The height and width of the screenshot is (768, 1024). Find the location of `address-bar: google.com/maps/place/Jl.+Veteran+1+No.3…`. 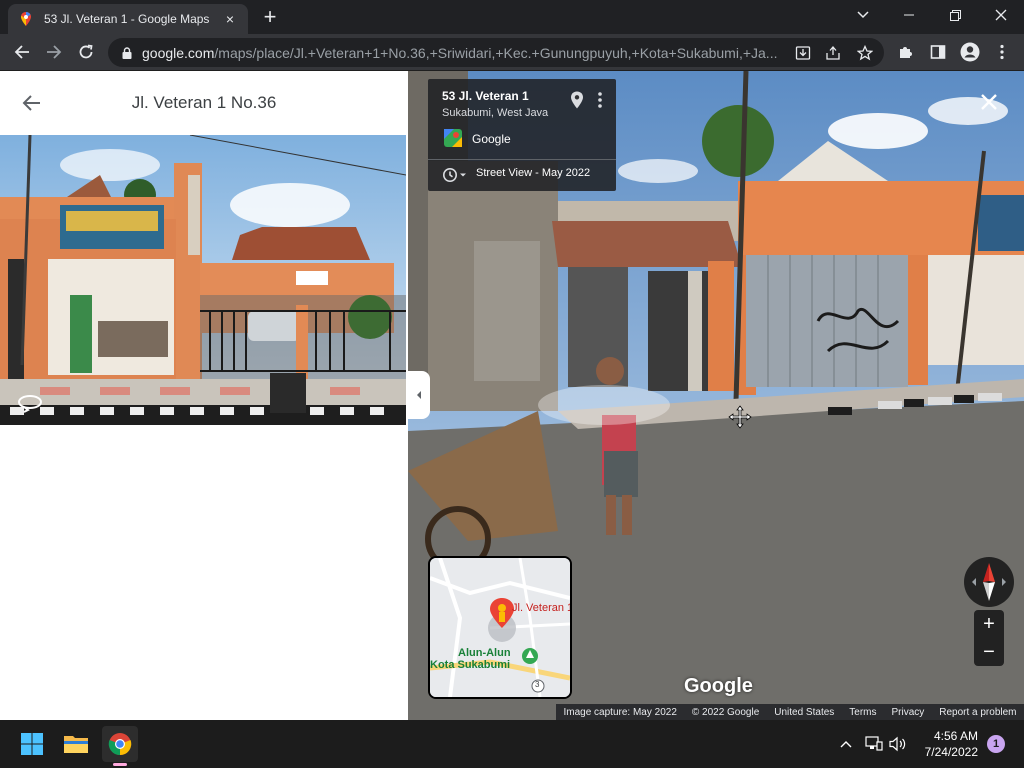

address-bar: google.com/maps/place/Jl.+Veteran+1+No.3… is located at coordinates (496, 52).